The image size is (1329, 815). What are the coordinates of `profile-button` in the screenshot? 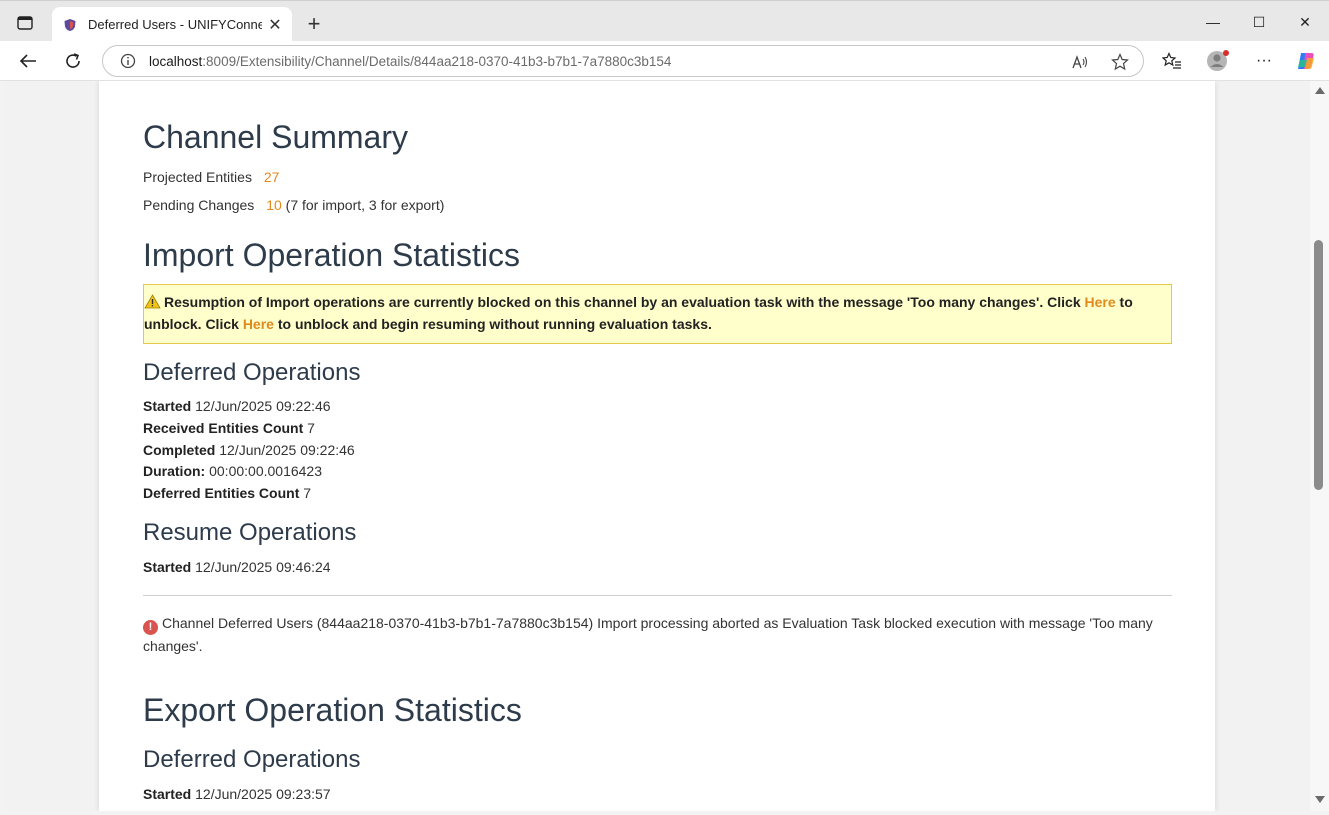 It's located at (1218, 61).